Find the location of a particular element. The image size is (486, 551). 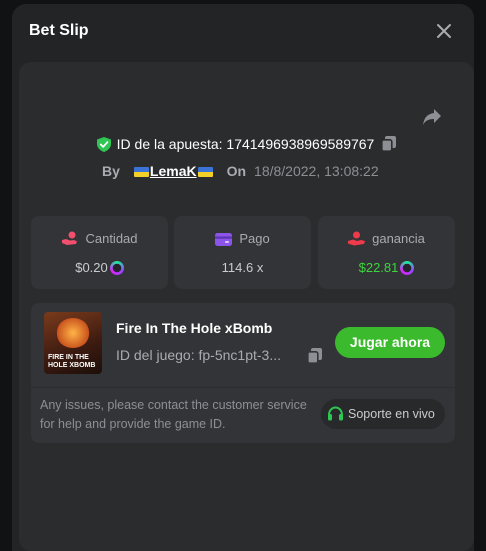

stat-payout-label: Pago is located at coordinates (254, 238).